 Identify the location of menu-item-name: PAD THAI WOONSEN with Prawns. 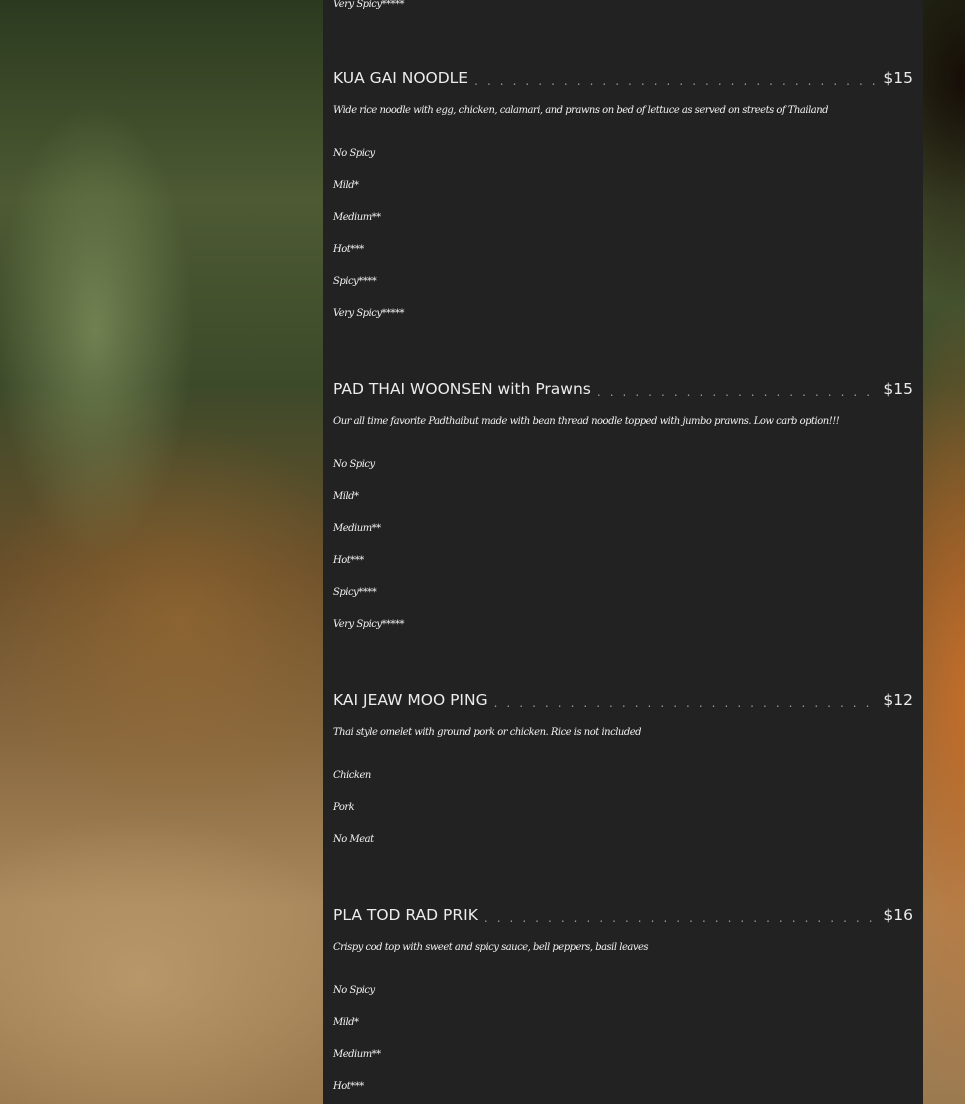
(462, 389).